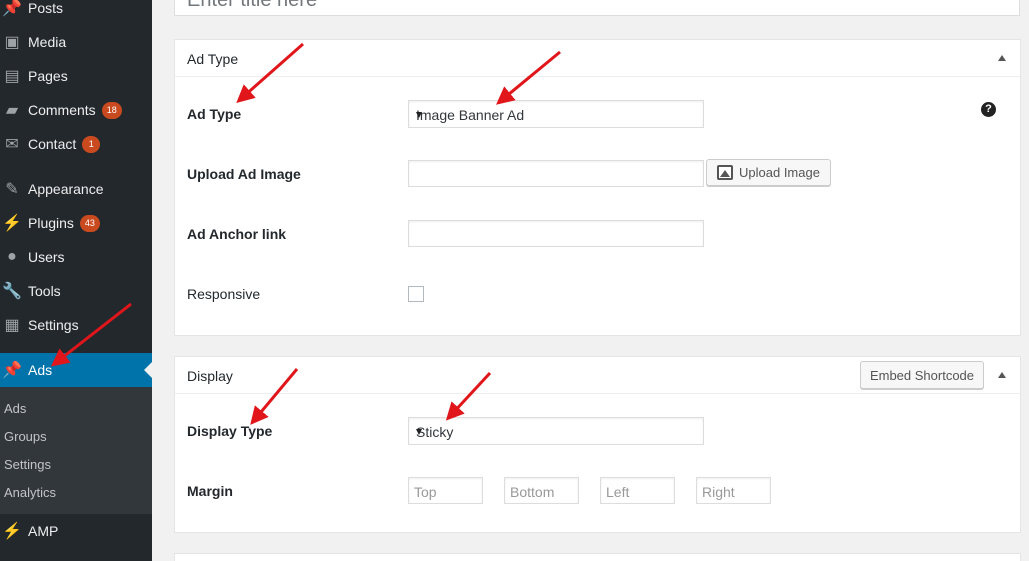 This screenshot has height=561, width=1029. Describe the element at coordinates (76, 42) in the screenshot. I see `sidebar-item-media: ▣ Media` at that location.